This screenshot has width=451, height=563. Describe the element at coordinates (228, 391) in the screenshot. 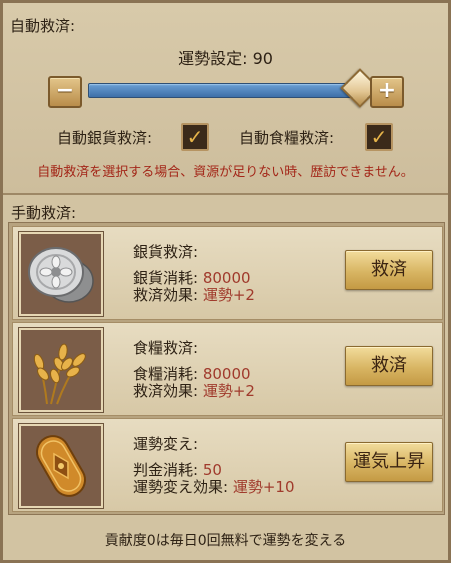

I see `food-effect-value: 運勢+2` at that location.